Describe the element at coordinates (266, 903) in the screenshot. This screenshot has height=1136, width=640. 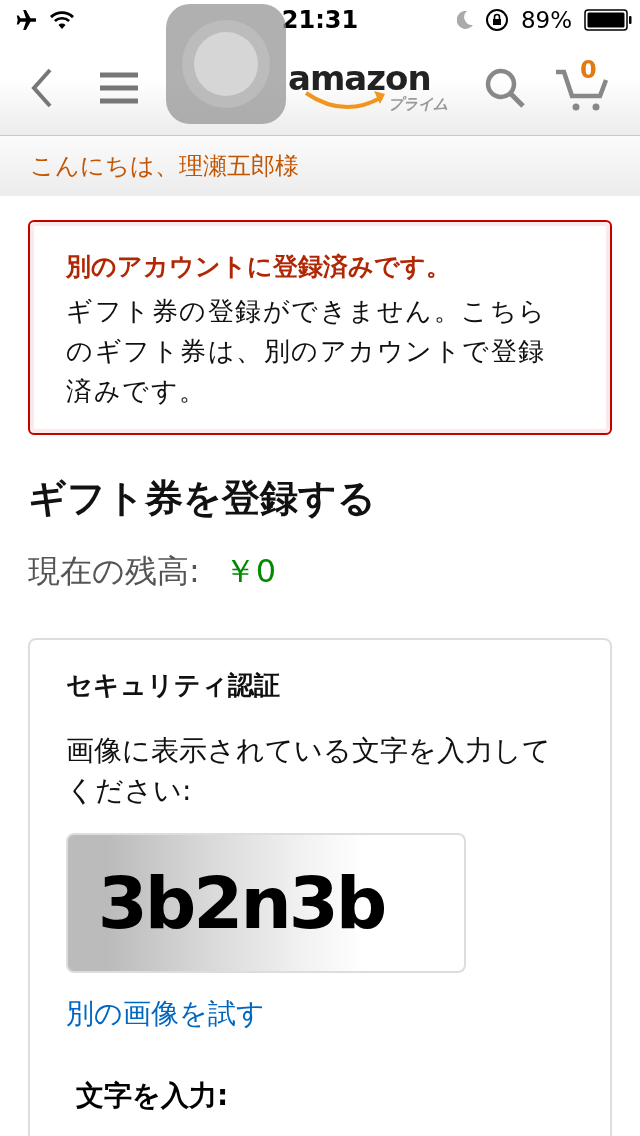
I see `captcha-image: 3b2n3b` at that location.